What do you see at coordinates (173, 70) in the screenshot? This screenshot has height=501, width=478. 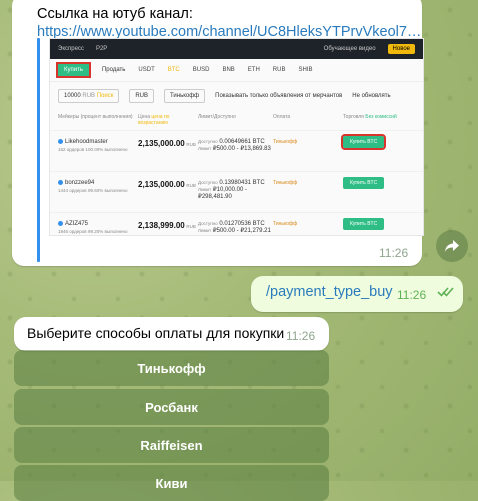 I see `coin-tab: BTC` at bounding box center [173, 70].